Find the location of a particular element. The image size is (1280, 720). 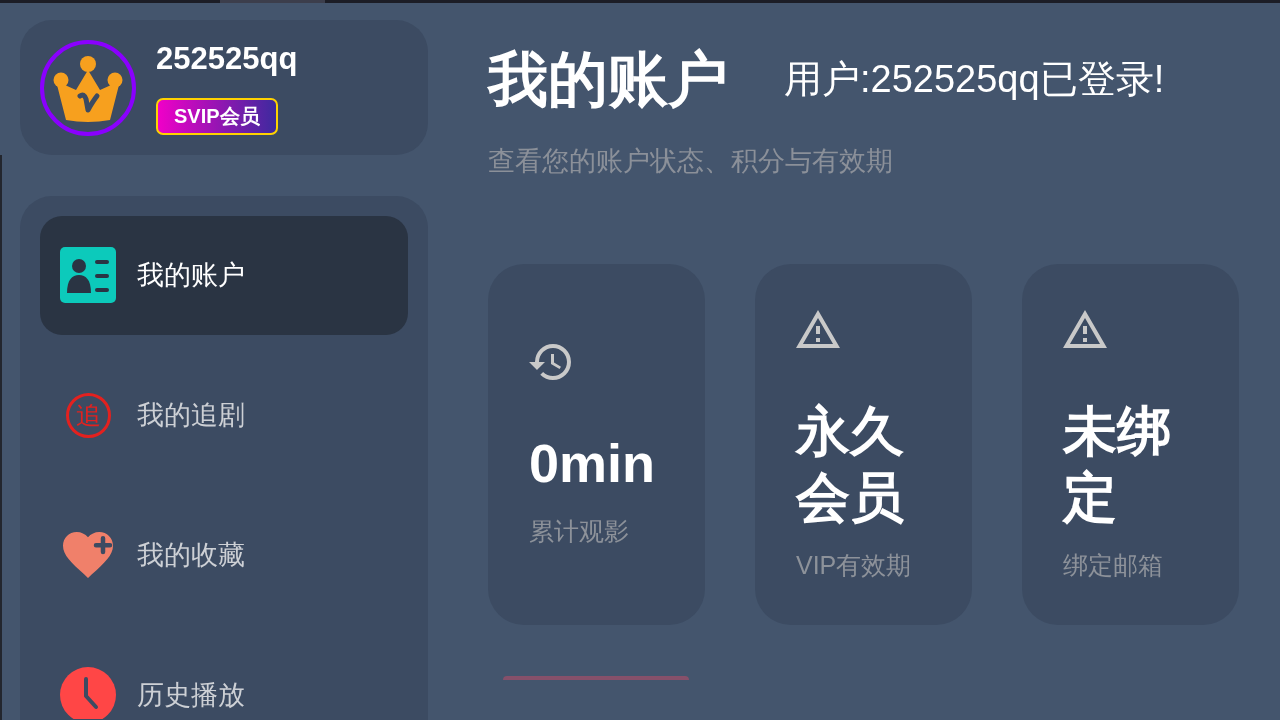

crown-avatar-icon is located at coordinates (88, 87).